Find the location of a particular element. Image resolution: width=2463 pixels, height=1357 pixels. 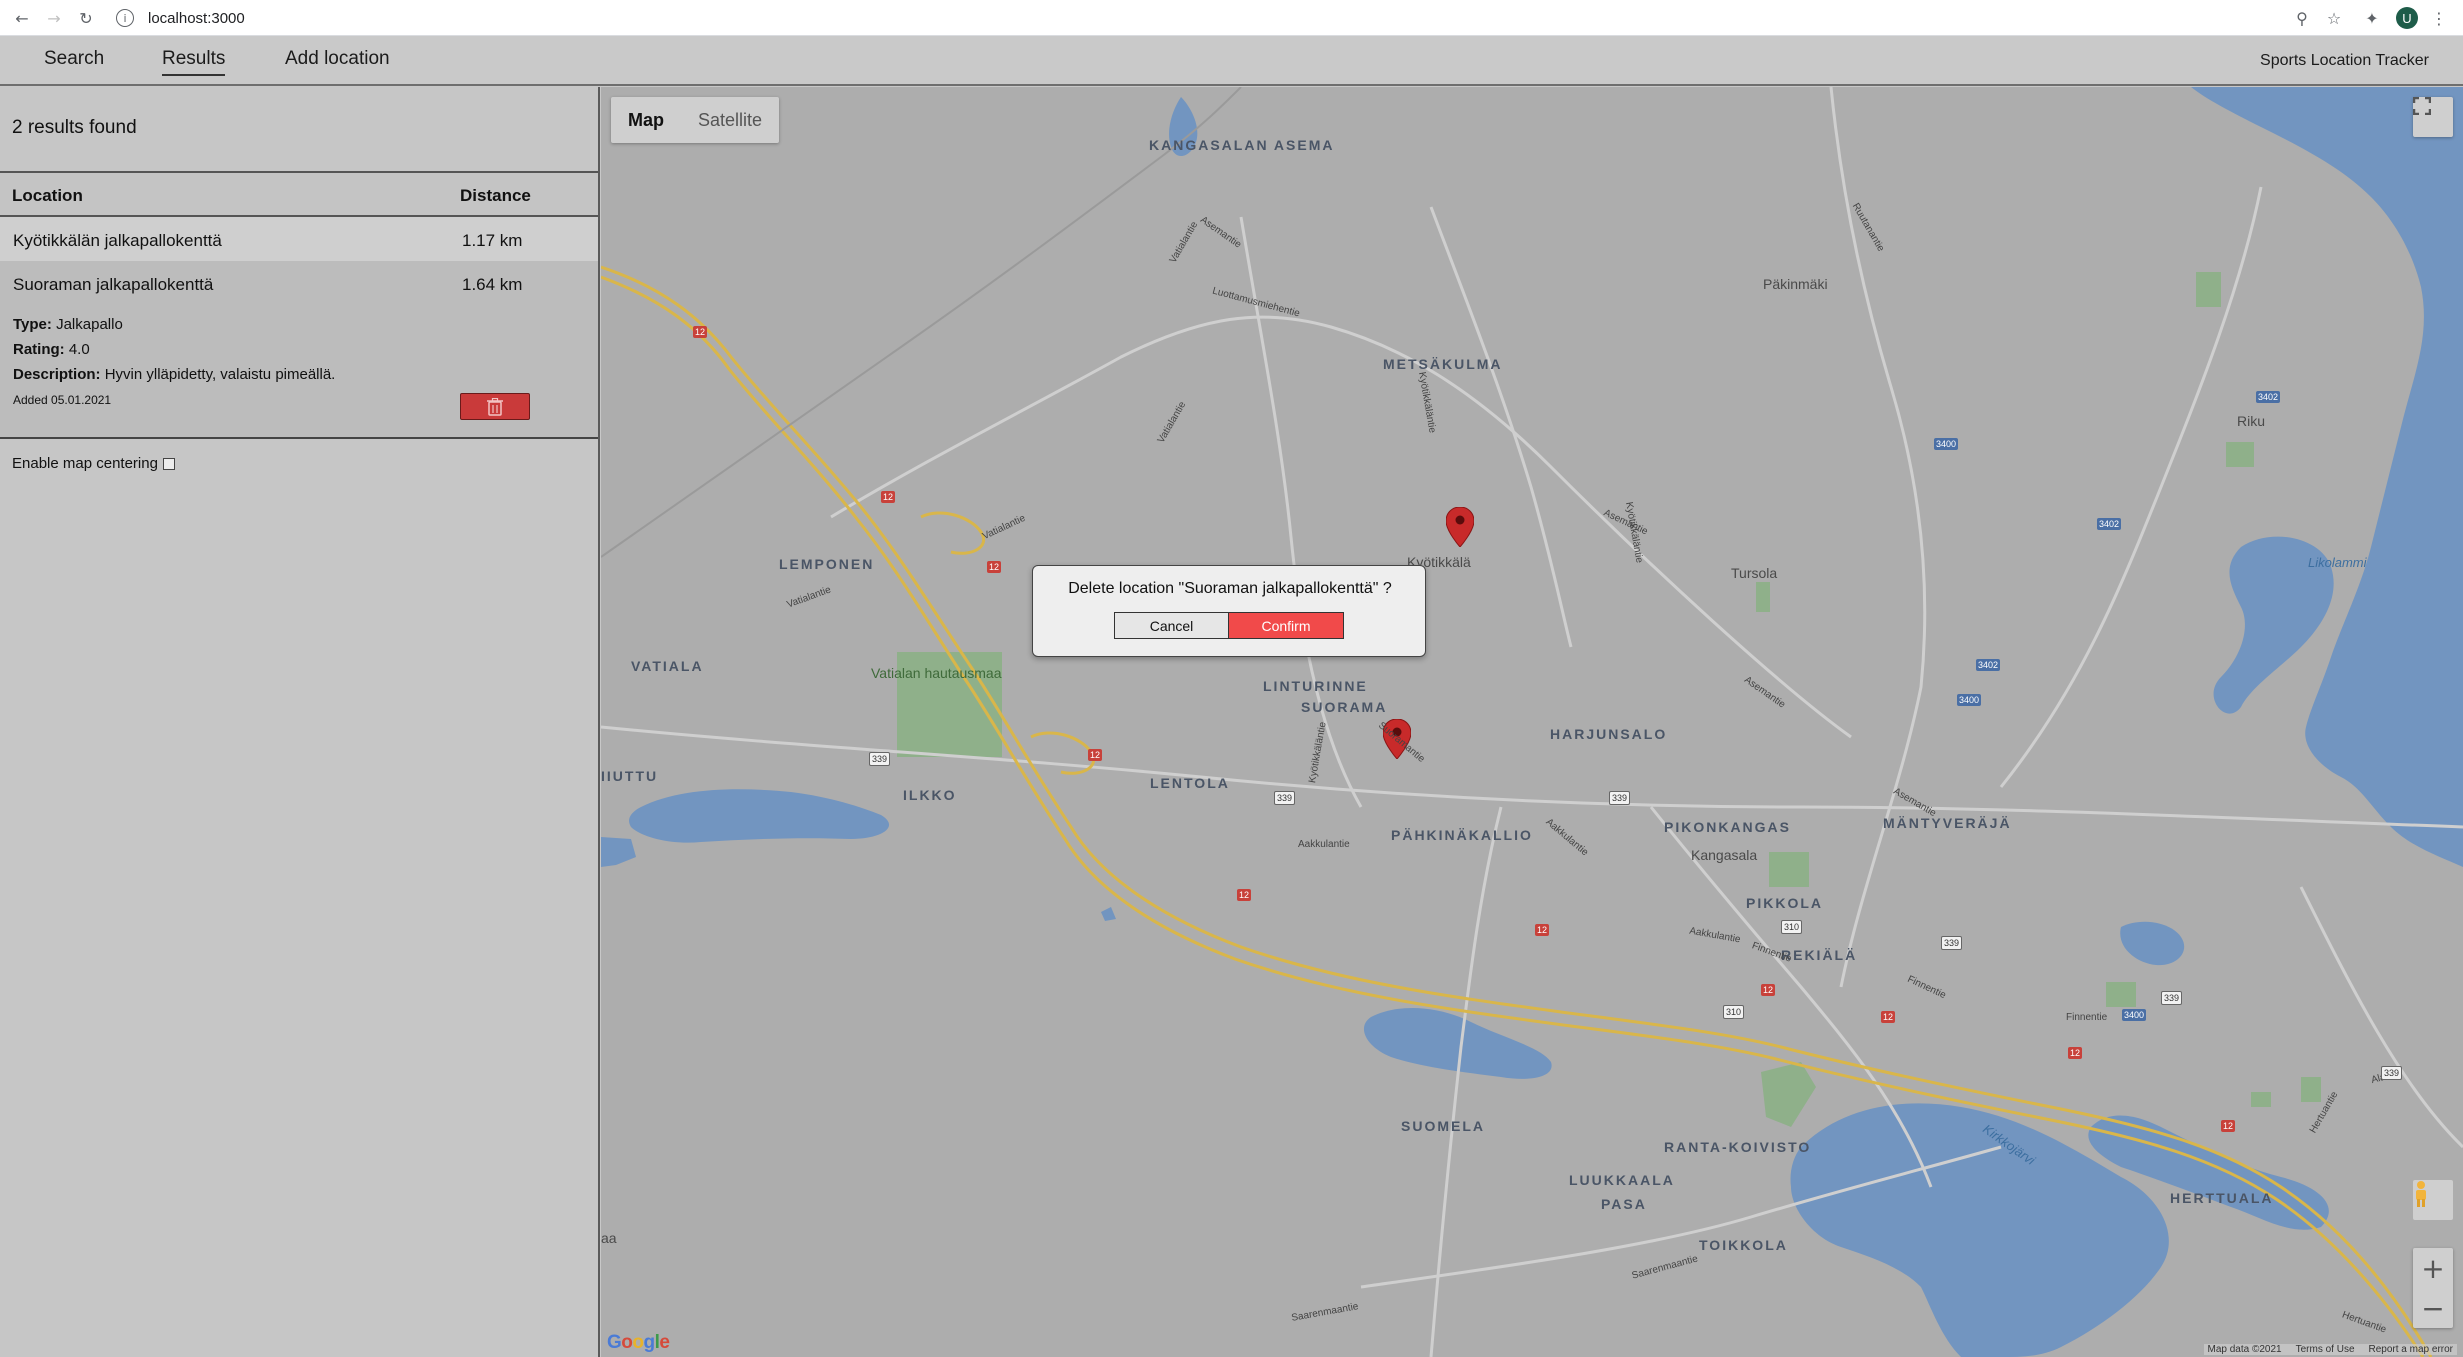

nav-search: Search is located at coordinates (74, 61).